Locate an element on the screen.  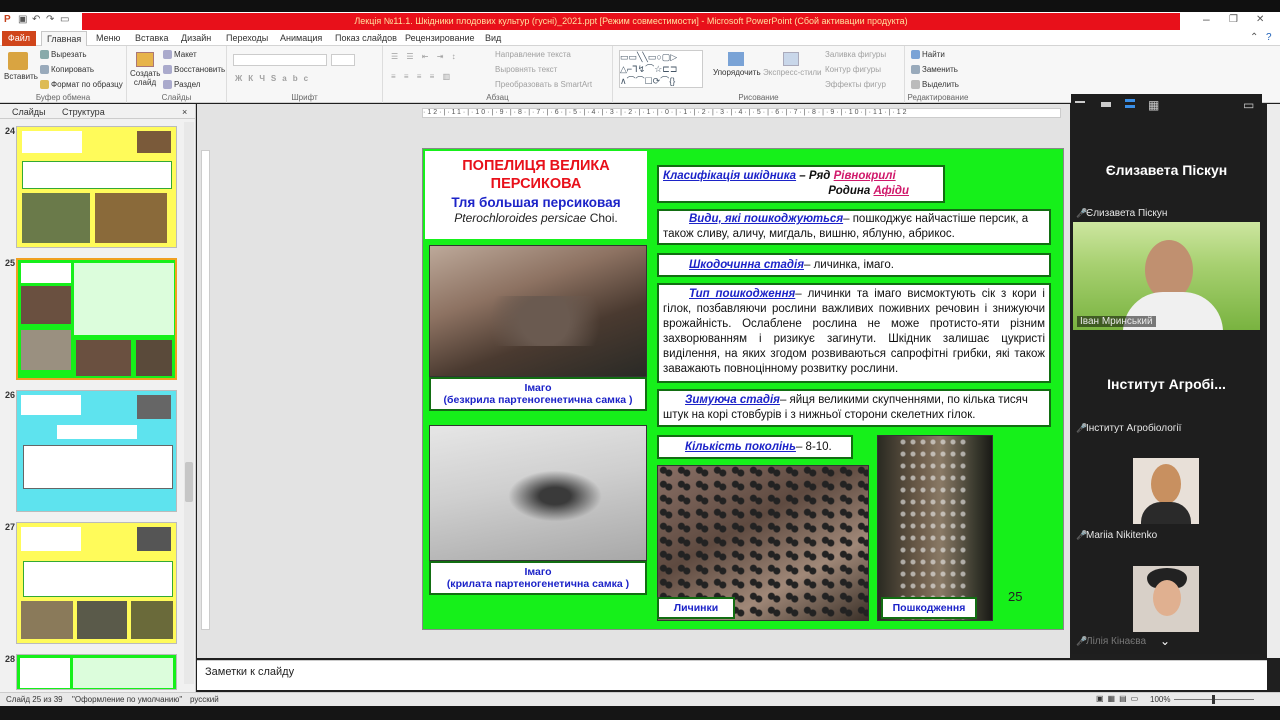
align-buttons: ≡ ≡ ≡ ≡ ▥ is located at coordinates (422, 76).